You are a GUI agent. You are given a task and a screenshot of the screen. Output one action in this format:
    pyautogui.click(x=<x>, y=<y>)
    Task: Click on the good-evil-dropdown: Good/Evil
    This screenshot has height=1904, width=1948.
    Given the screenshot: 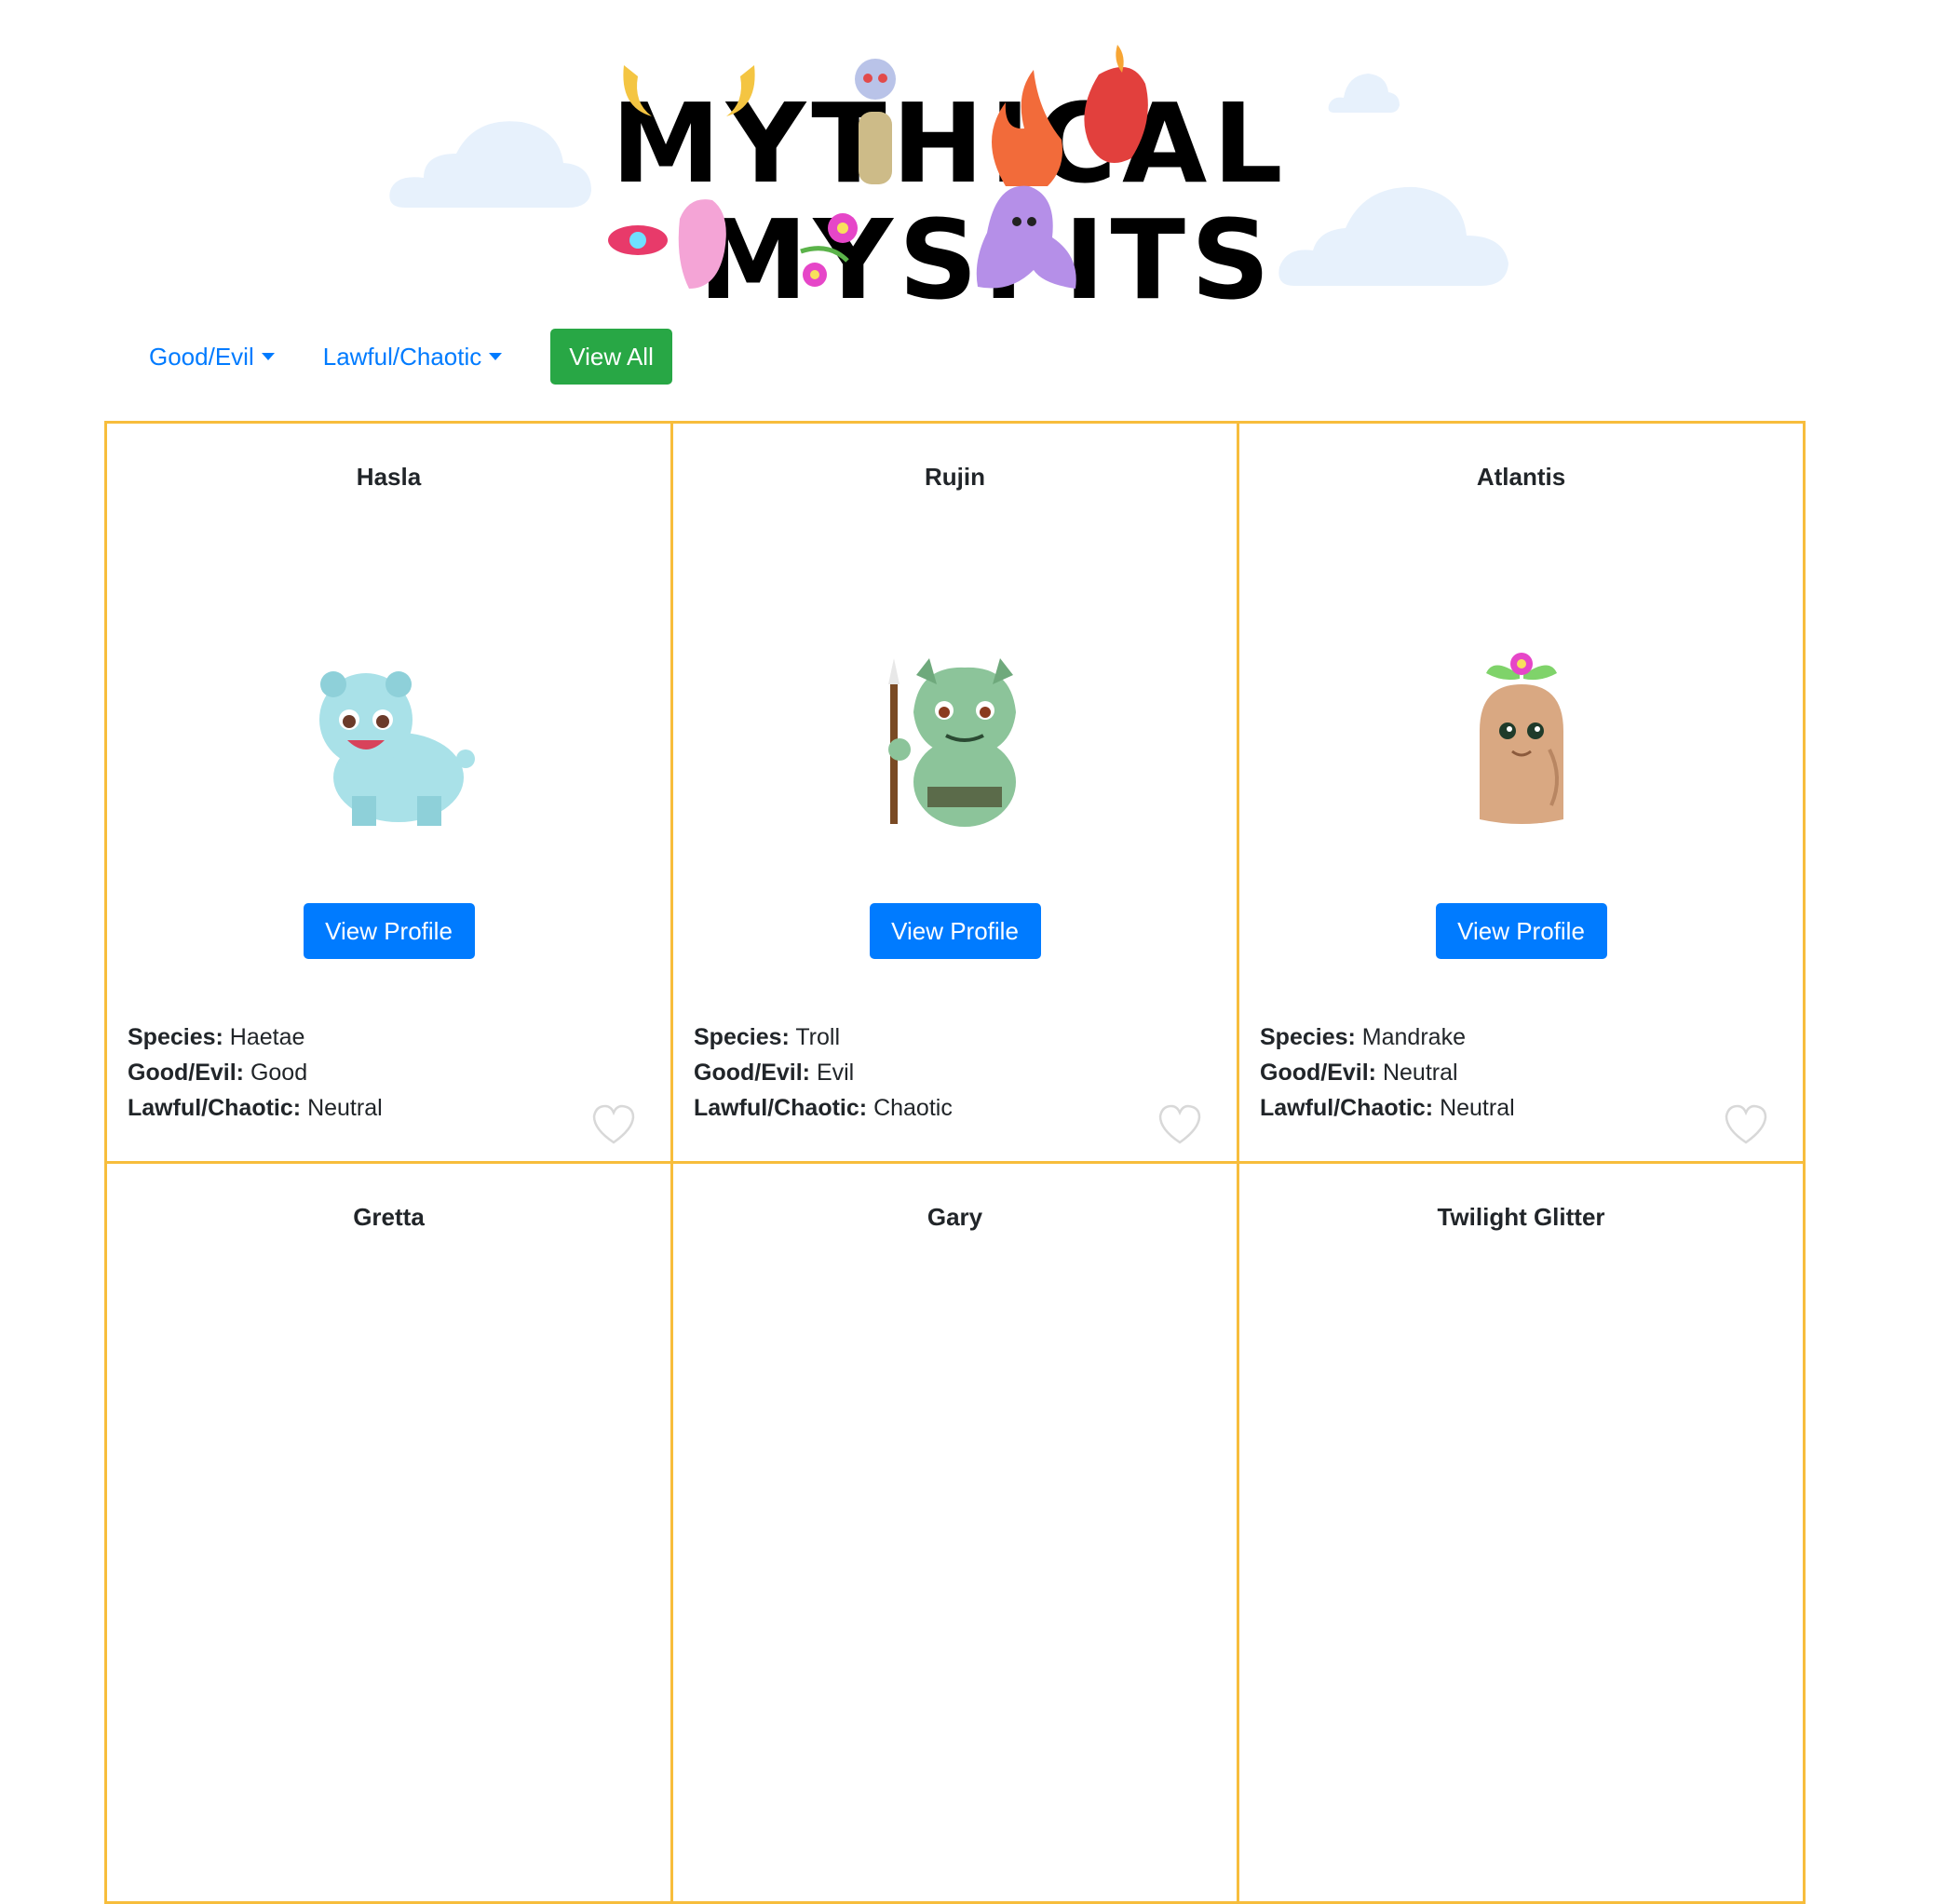 What is the action you would take?
    pyautogui.click(x=212, y=357)
    